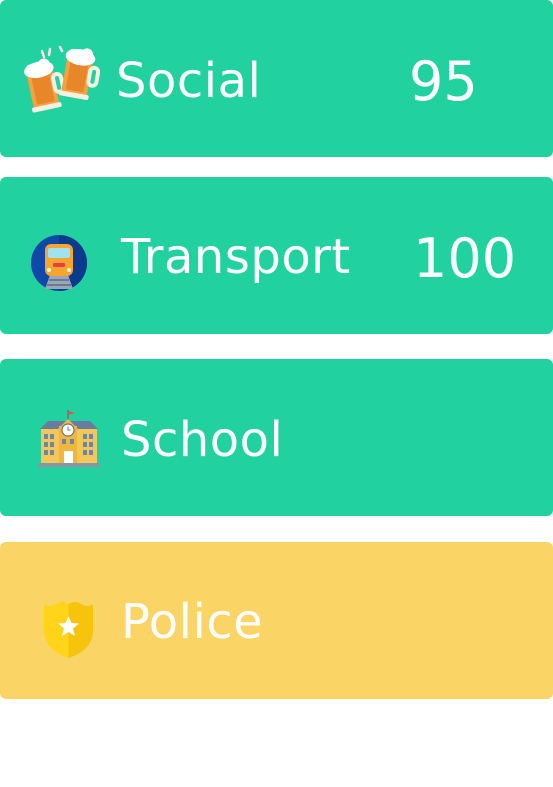 The width and height of the screenshot is (553, 787). What do you see at coordinates (202, 440) in the screenshot?
I see `category-label: School` at bounding box center [202, 440].